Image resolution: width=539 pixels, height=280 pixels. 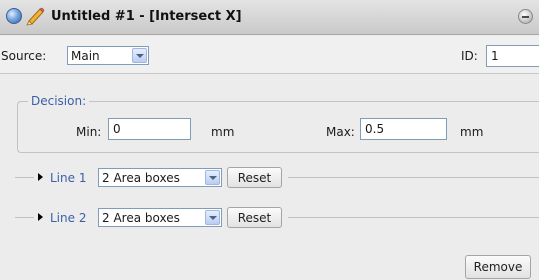 I want to click on line-1-select: 2 Area boxes, so click(x=160, y=177).